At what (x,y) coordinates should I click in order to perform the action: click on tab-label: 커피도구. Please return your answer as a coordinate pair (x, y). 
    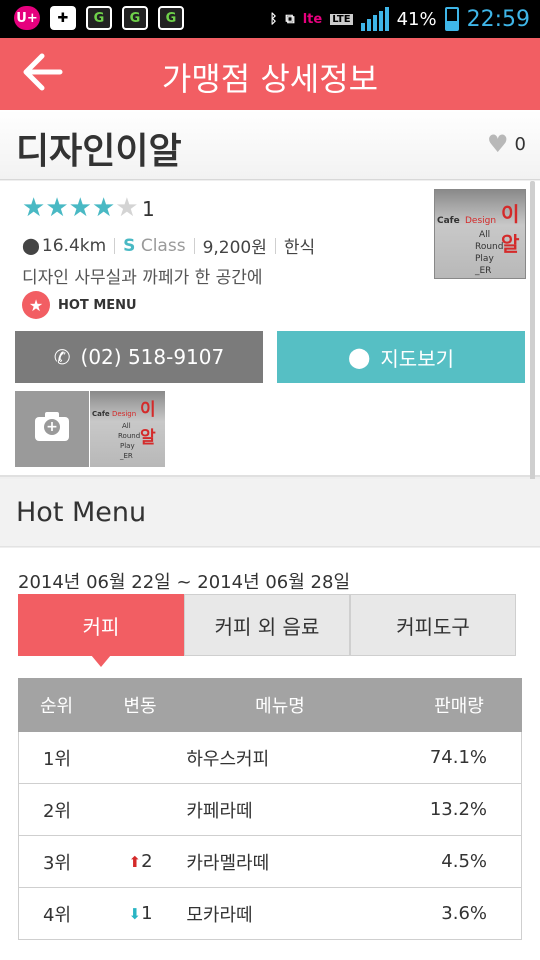
    Looking at the image, I should click on (433, 626).